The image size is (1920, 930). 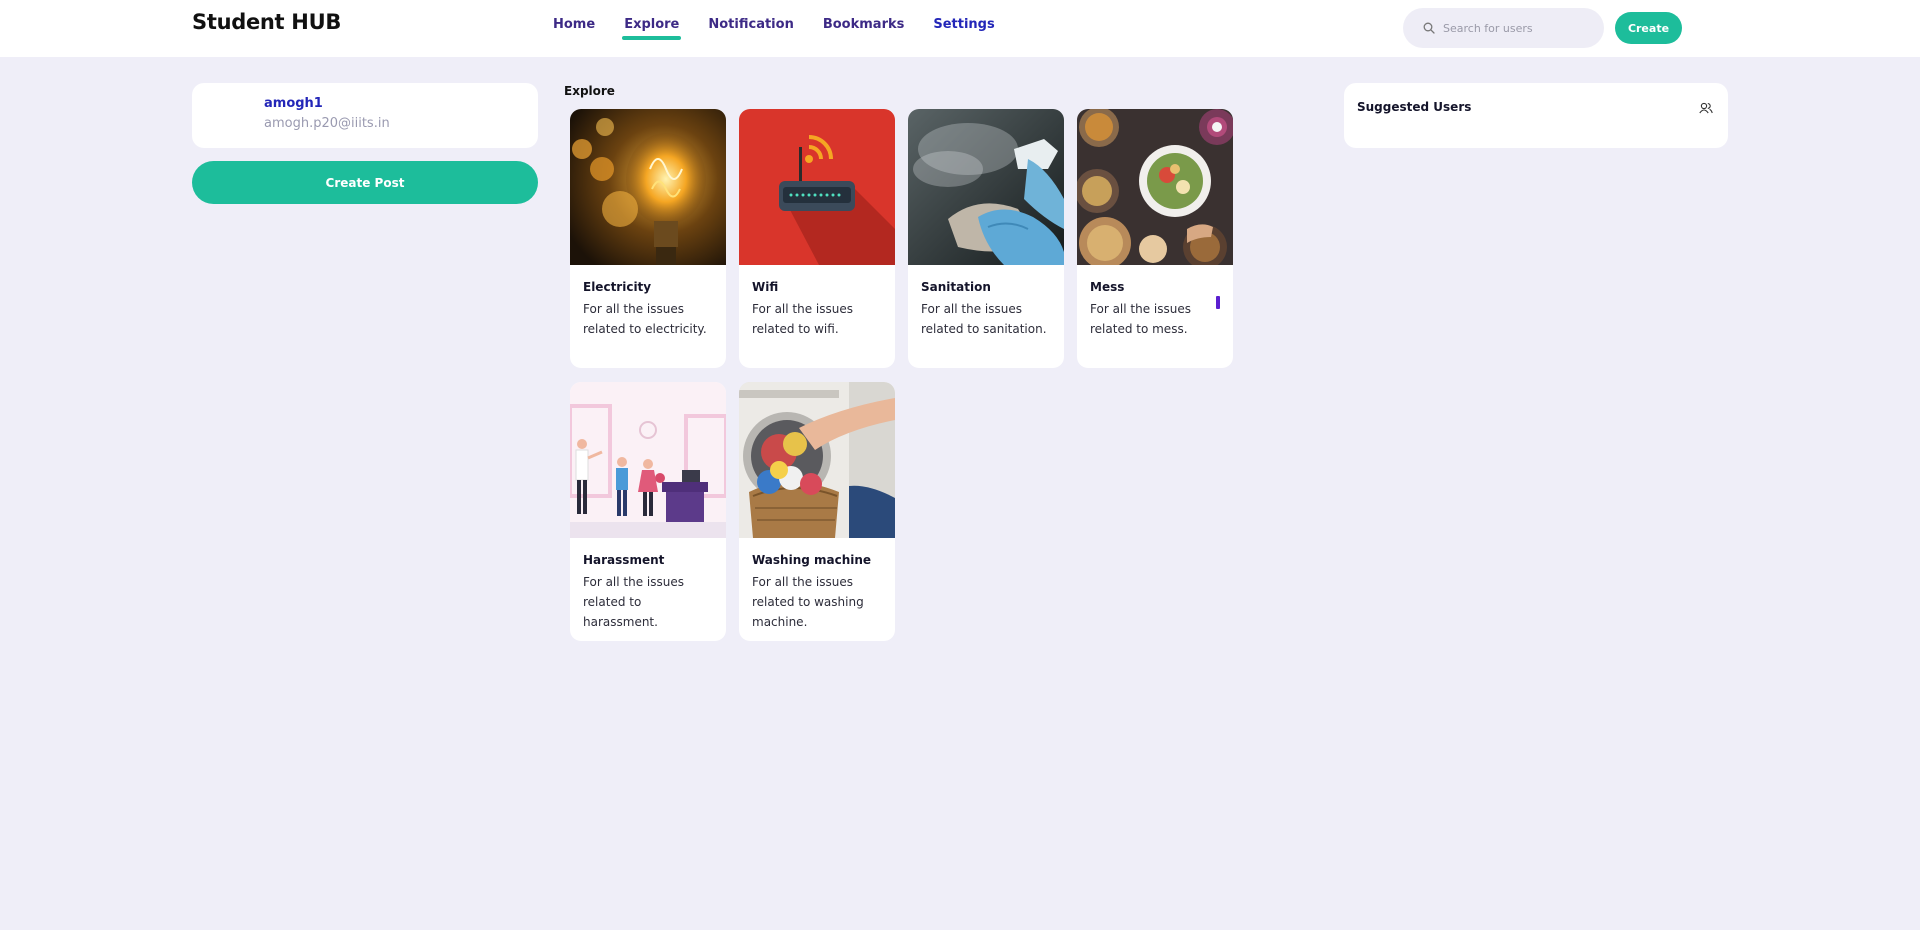 What do you see at coordinates (765, 287) in the screenshot?
I see `card-title: Wifi` at bounding box center [765, 287].